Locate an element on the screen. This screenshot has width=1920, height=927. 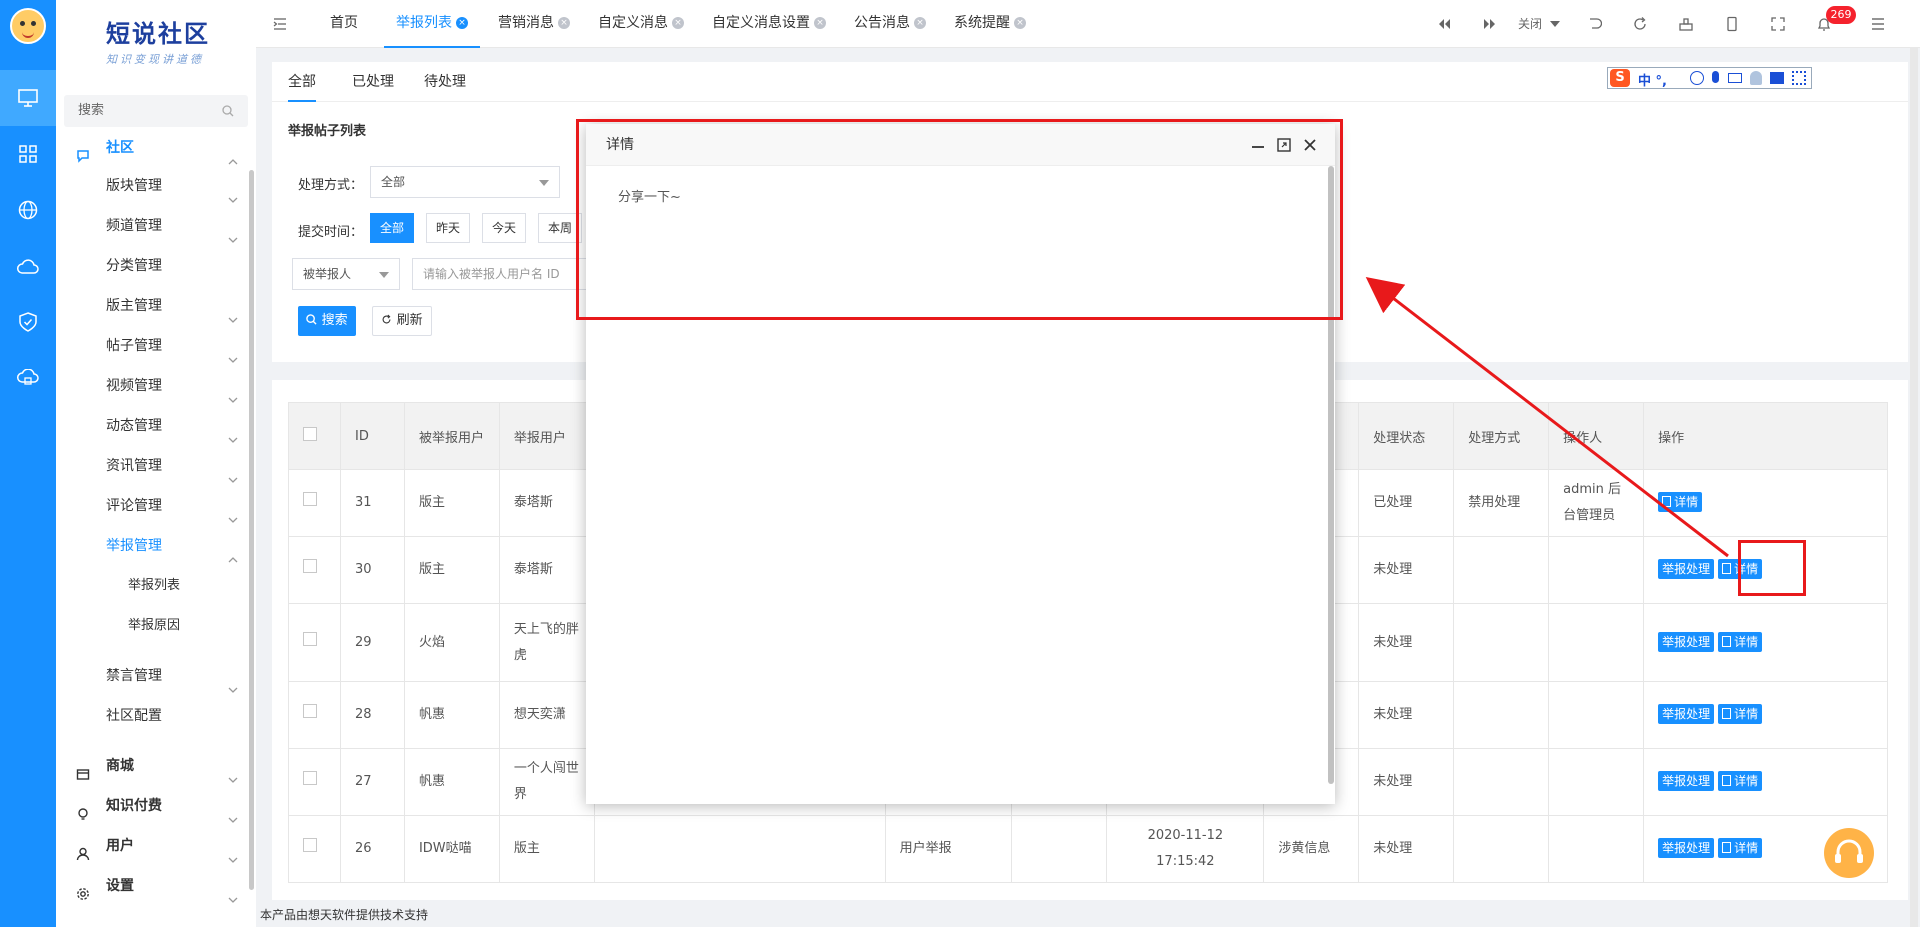
footer-text: 本产品由想天软件提供技术支持 is located at coordinates (344, 915).